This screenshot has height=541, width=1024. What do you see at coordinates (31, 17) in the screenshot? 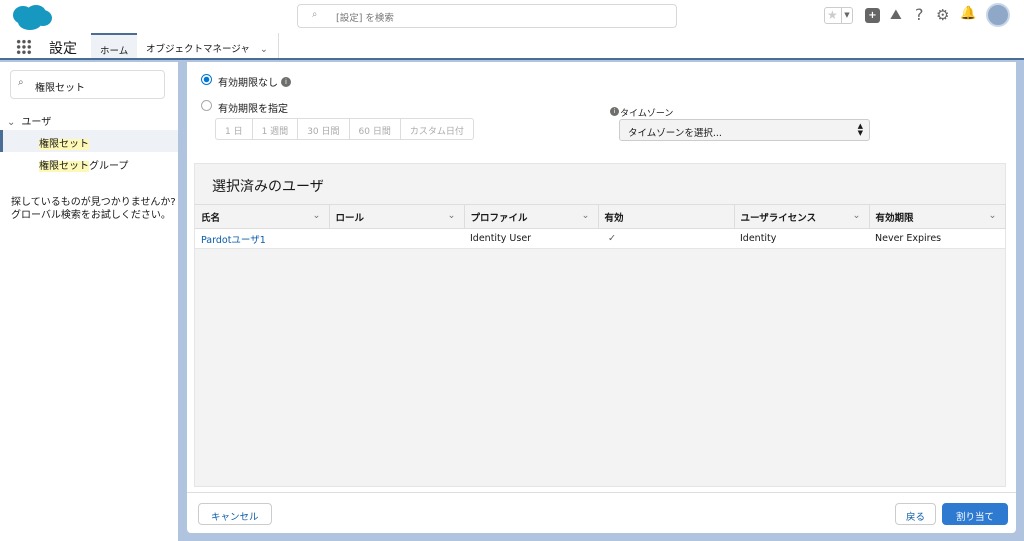
I see `salesforce-logo-icon` at bounding box center [31, 17].